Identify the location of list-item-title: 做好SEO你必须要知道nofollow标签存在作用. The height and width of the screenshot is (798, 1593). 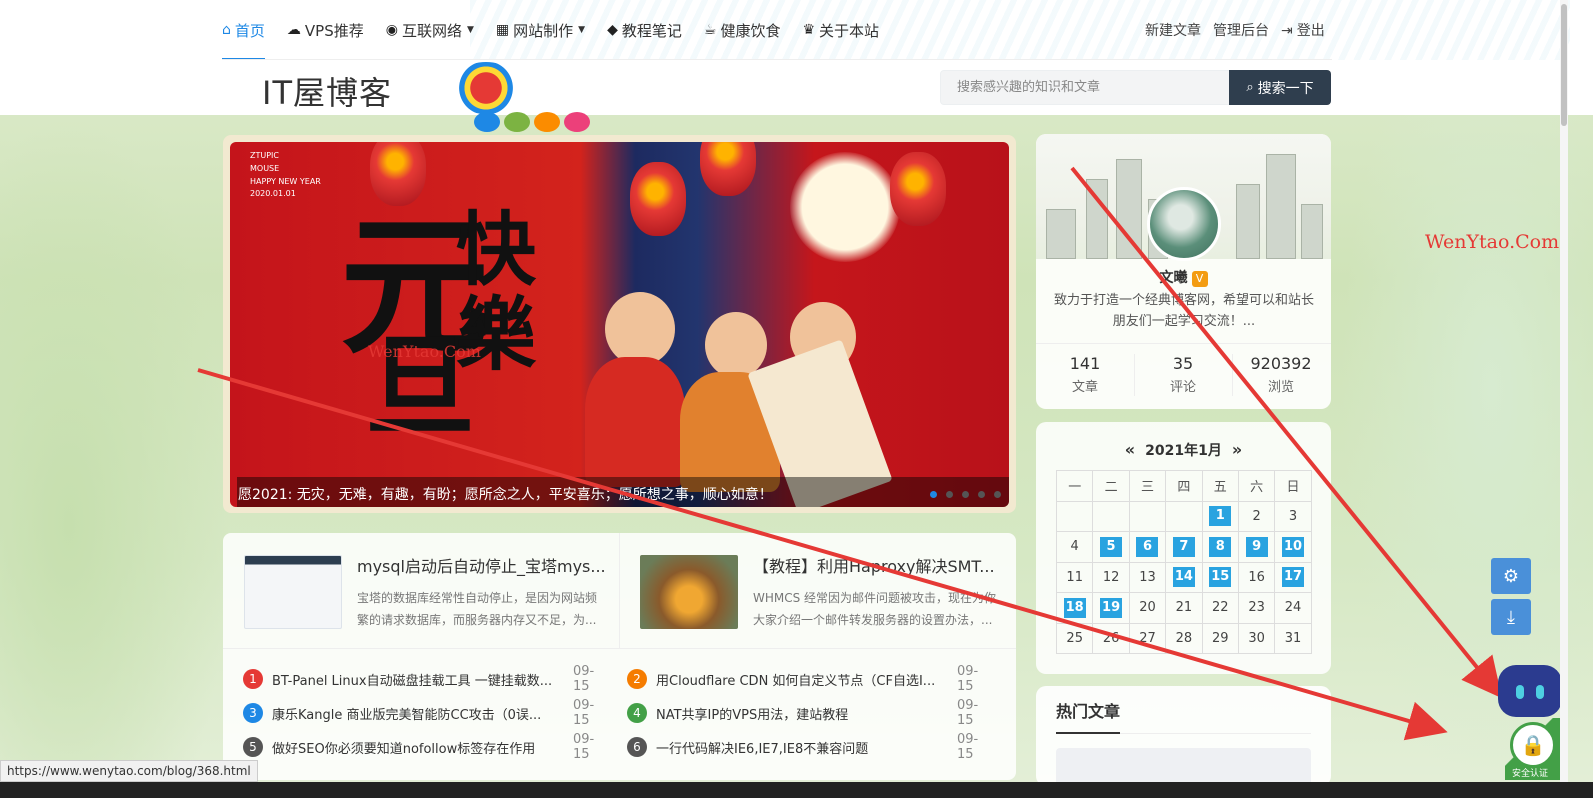
(418, 747).